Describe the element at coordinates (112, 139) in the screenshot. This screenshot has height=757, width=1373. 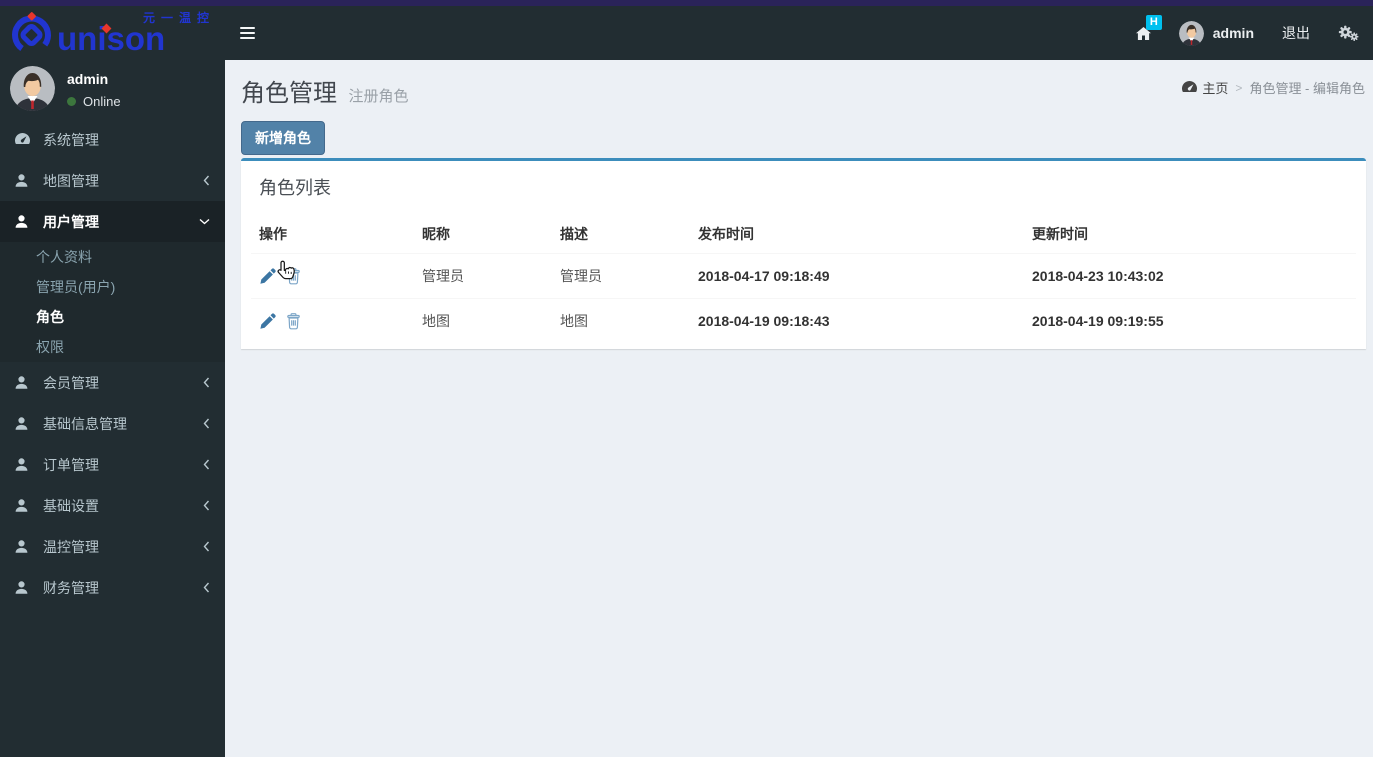
I see `sidebar-item-system-mgmt: 系统管理` at that location.